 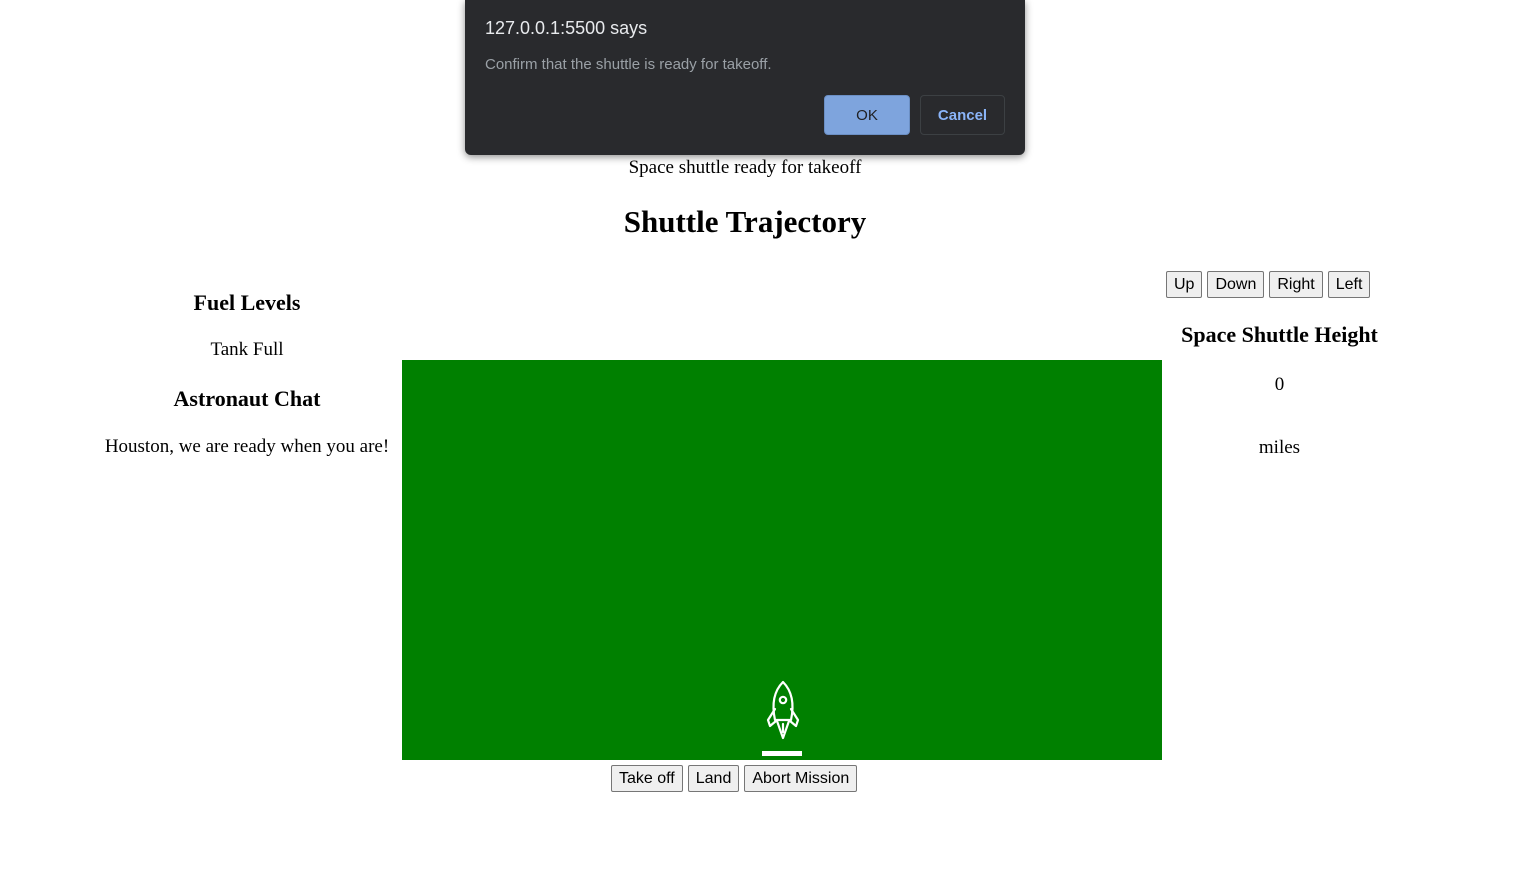 I want to click on mission-controls: Take off Land Abort Mission, so click(x=734, y=778).